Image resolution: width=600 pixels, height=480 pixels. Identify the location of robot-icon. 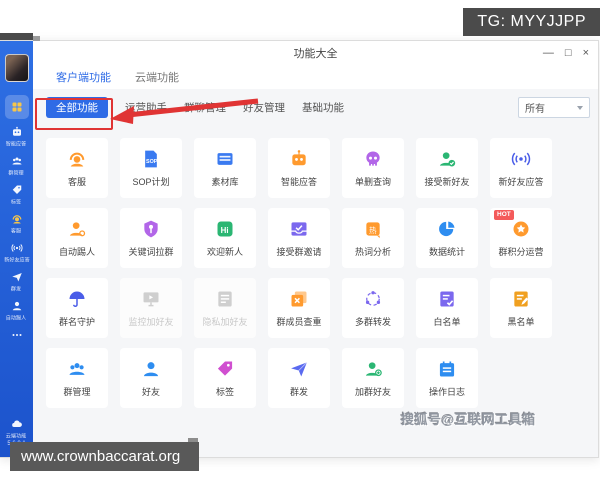
(299, 159).